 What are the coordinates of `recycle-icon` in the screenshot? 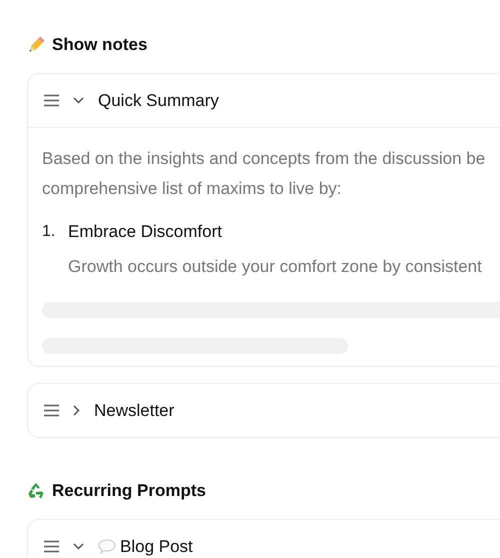 It's located at (36, 491).